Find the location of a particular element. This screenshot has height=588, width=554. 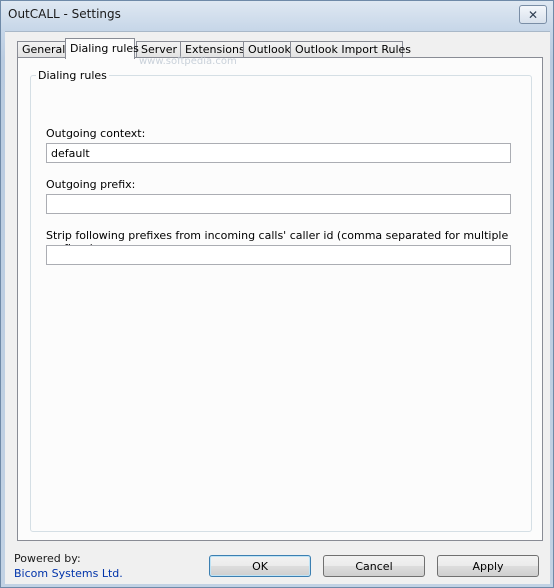

tab-general: General is located at coordinates (41, 49).